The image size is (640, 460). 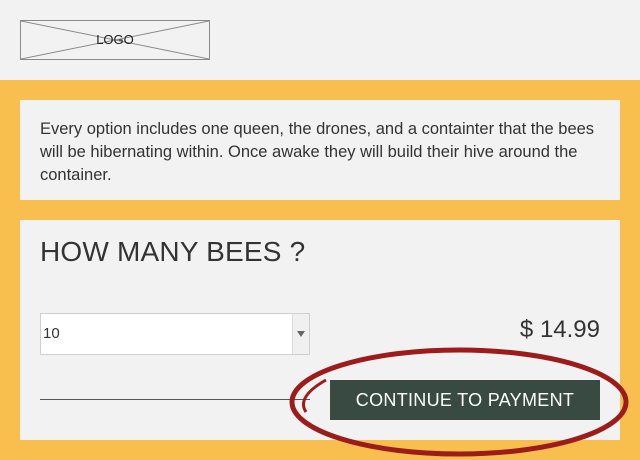 What do you see at coordinates (173, 251) in the screenshot?
I see `order-title: HOW MANY BEES ?` at bounding box center [173, 251].